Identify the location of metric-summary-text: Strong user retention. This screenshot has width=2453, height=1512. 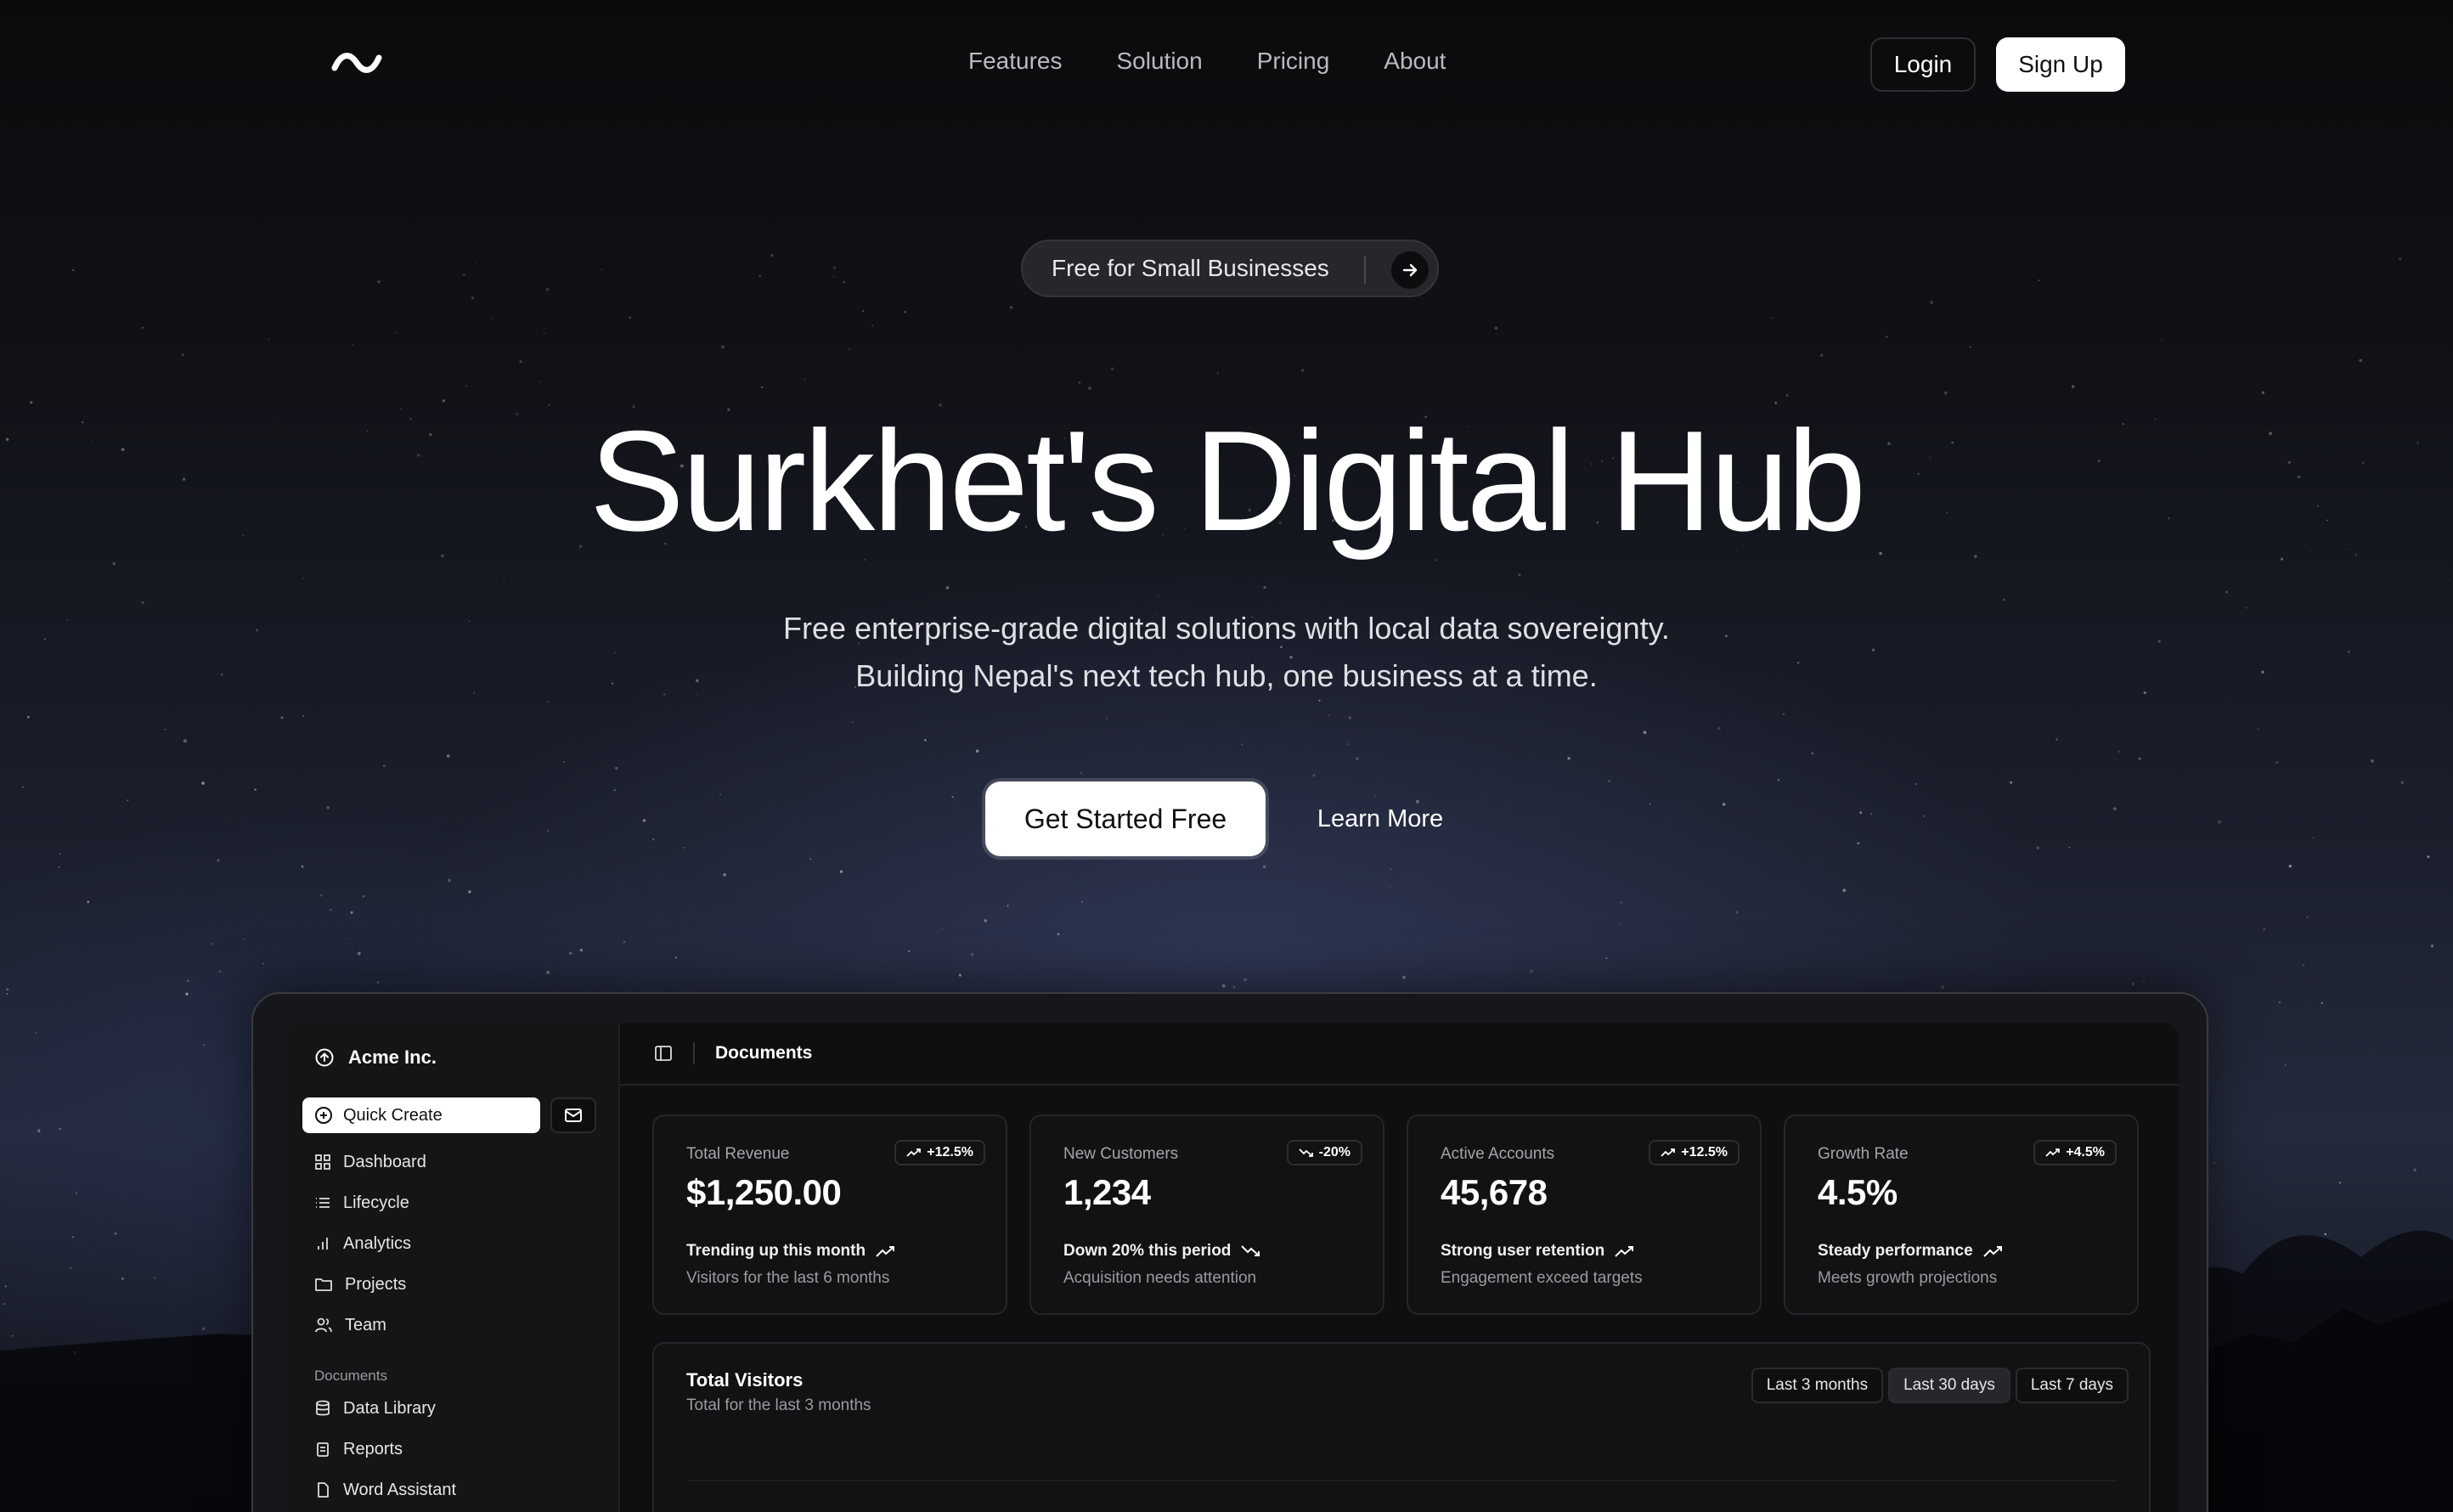
(1523, 1251).